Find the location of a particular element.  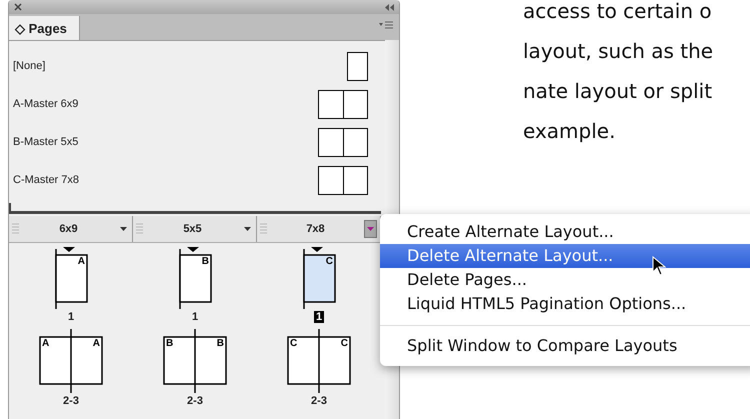

layout-name: 7x8 is located at coordinates (315, 229).